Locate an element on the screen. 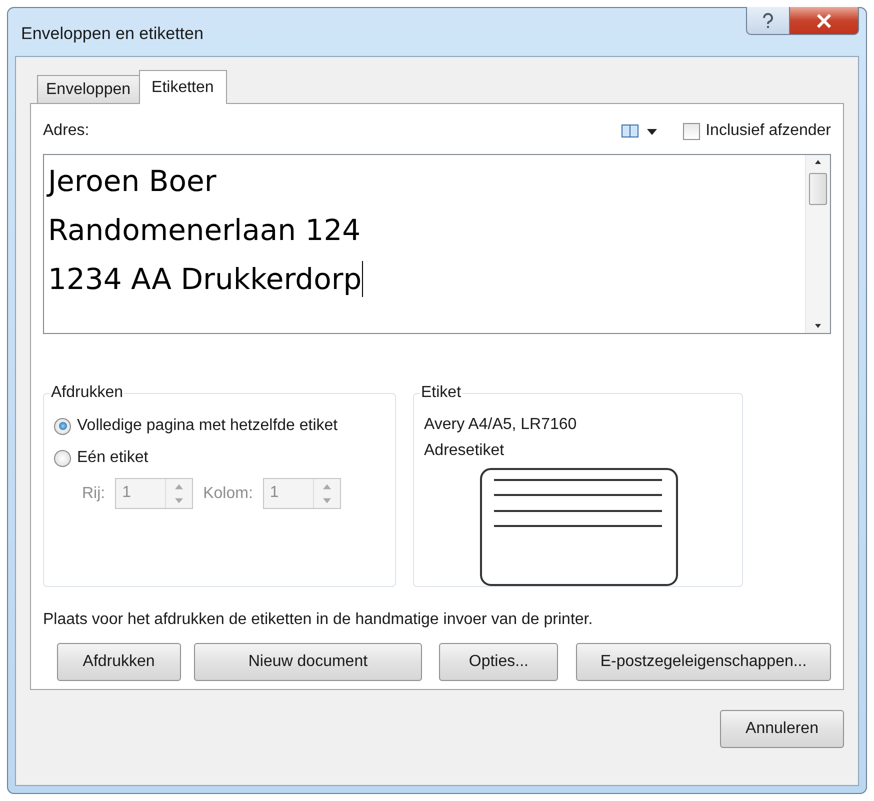  label-info-text: Adresetiket is located at coordinates (465, 451).